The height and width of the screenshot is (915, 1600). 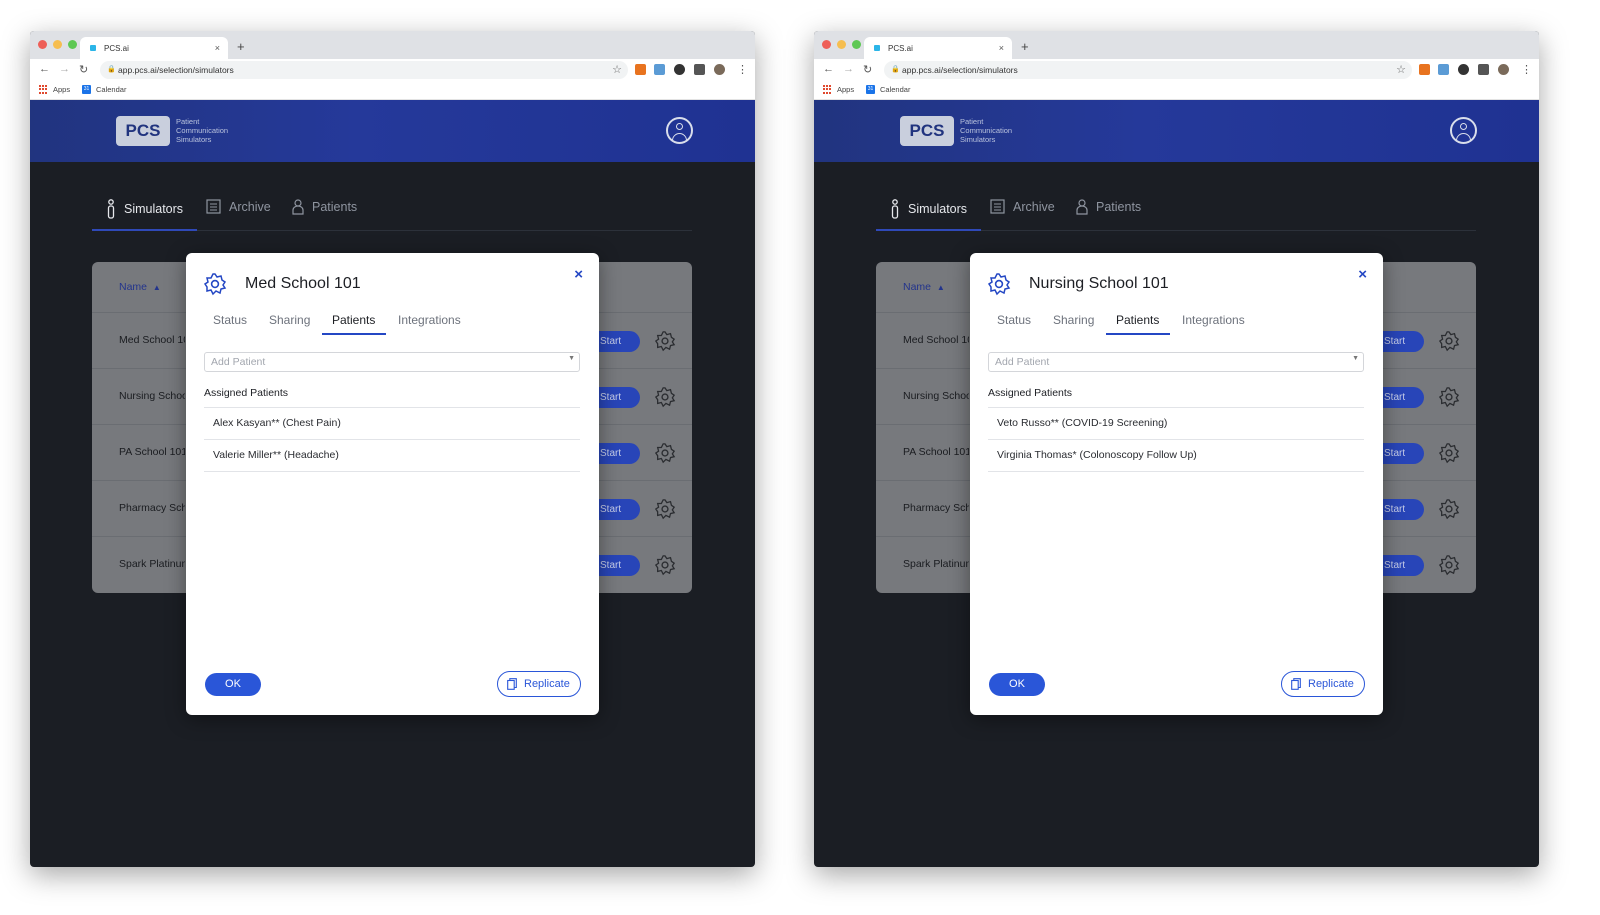 I want to click on window-controls, so click(x=841, y=44).